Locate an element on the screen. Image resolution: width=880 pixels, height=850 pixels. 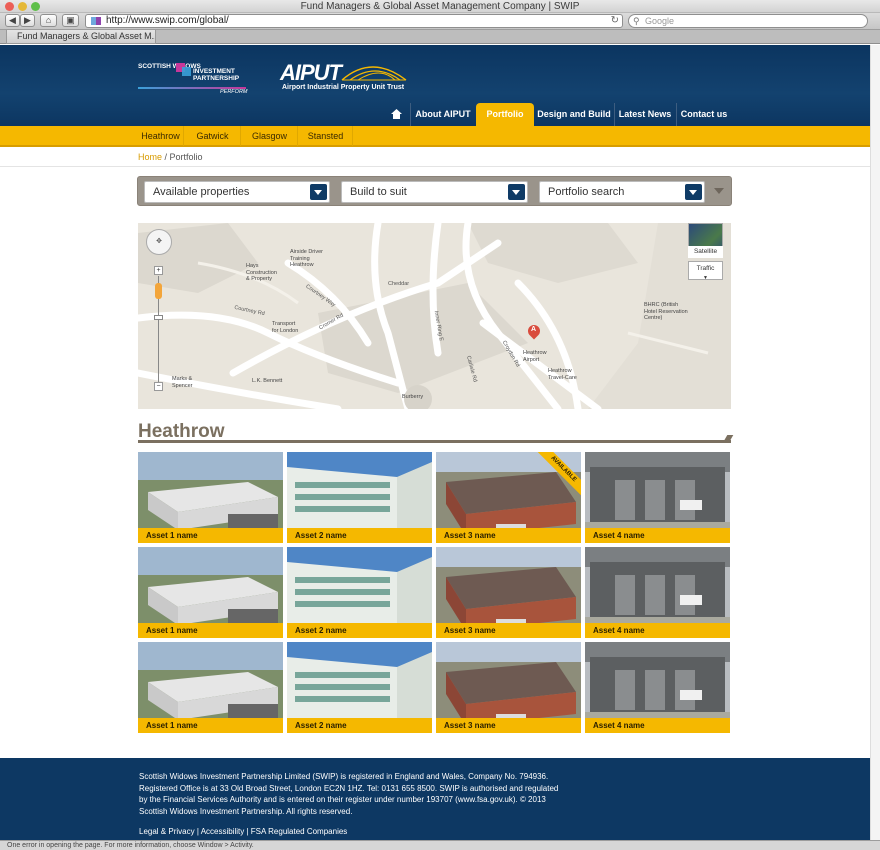
portfolio-search-select: Portfolio search is located at coordinates (622, 192).